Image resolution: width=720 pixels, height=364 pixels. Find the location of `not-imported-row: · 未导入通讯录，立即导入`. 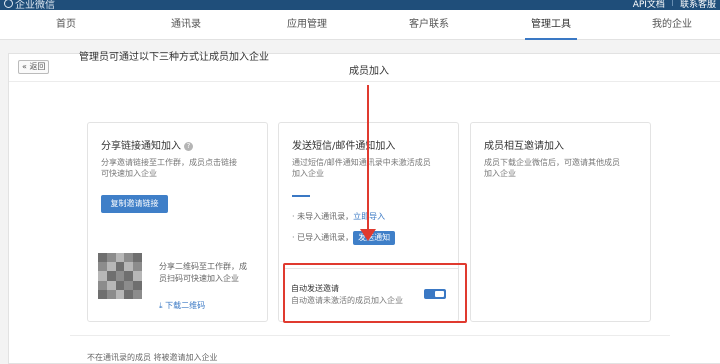

not-imported-row: · 未导入通讯录，立即导入 is located at coordinates (338, 216).